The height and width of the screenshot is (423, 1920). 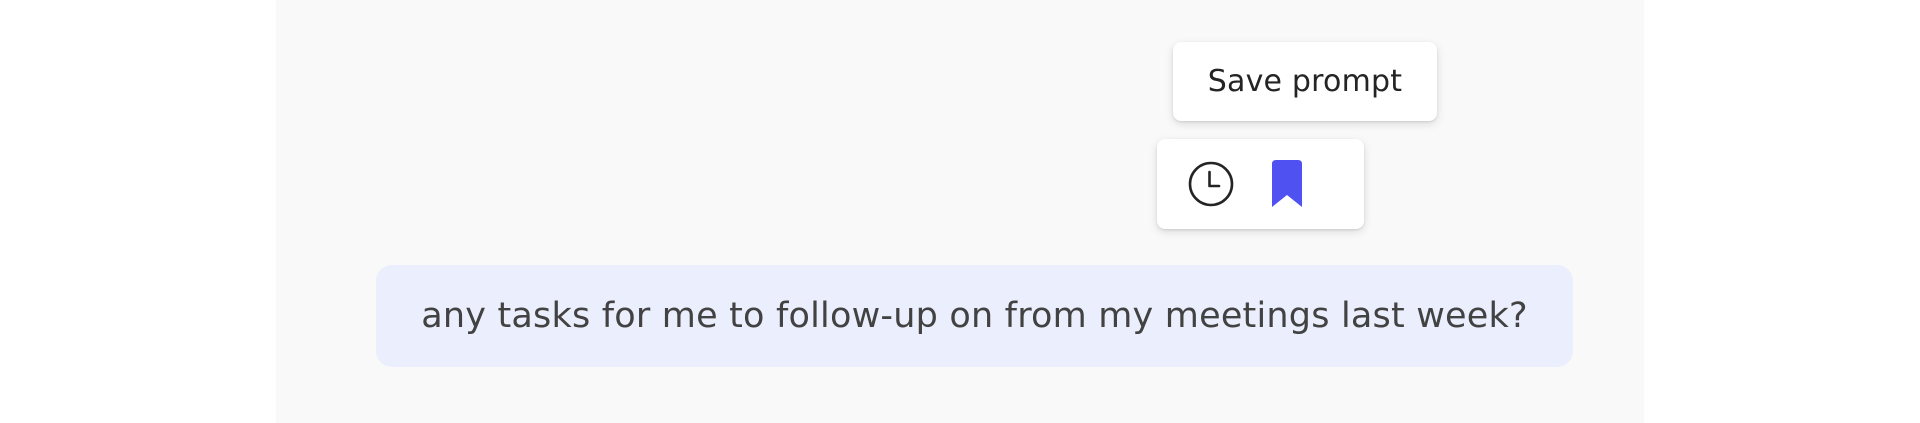 I want to click on bookmark-icon, so click(x=1287, y=183).